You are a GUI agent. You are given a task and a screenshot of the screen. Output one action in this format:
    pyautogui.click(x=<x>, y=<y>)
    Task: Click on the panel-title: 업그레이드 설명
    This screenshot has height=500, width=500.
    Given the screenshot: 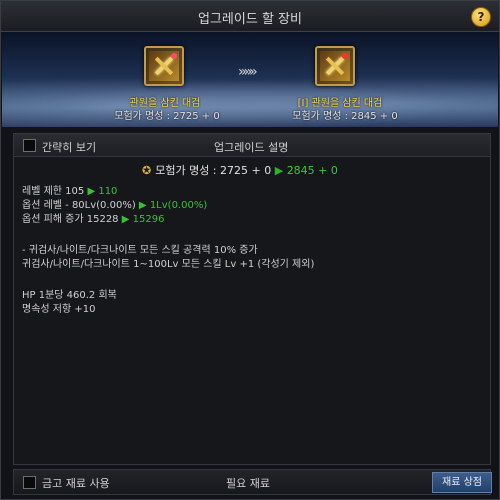 What is the action you would take?
    pyautogui.click(x=251, y=147)
    